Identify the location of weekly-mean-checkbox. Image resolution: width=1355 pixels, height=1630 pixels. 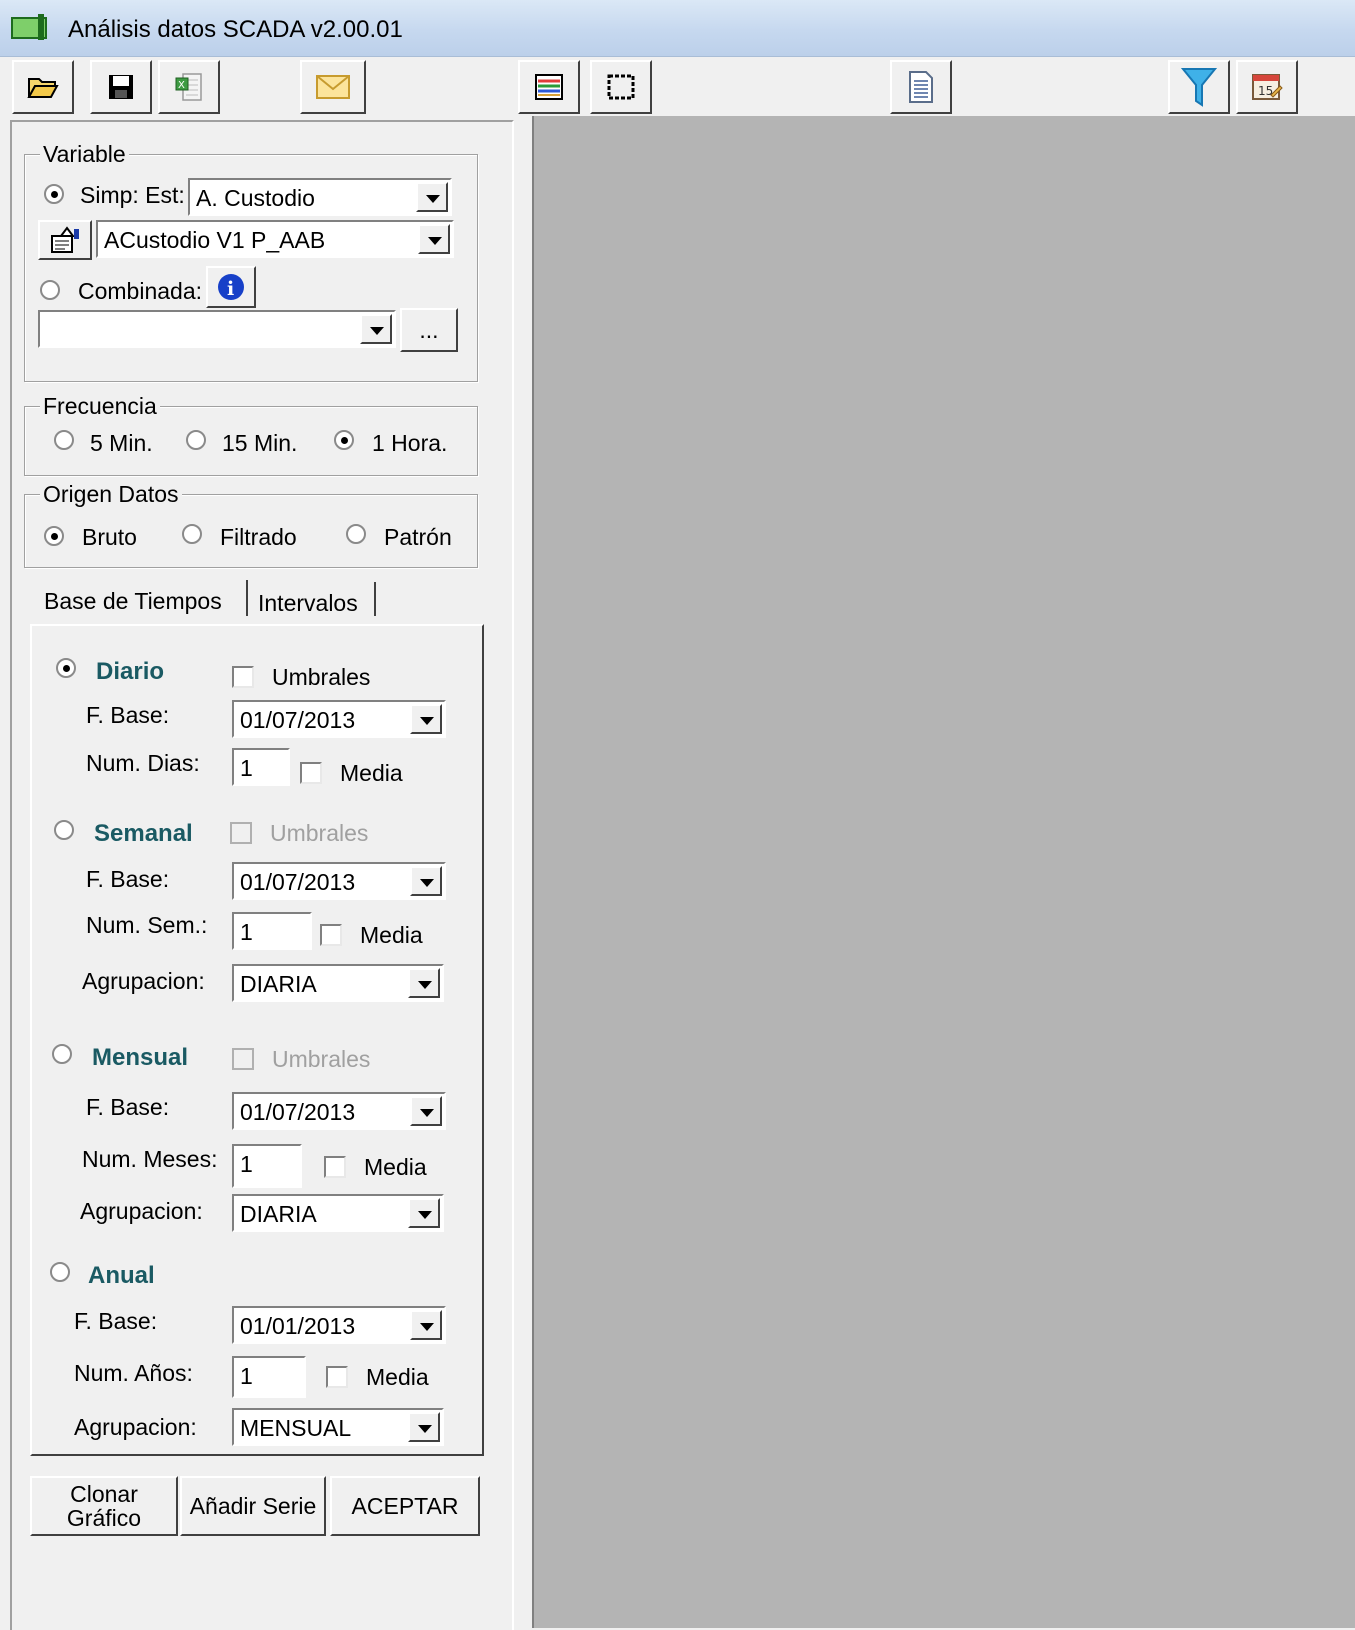
(331, 935).